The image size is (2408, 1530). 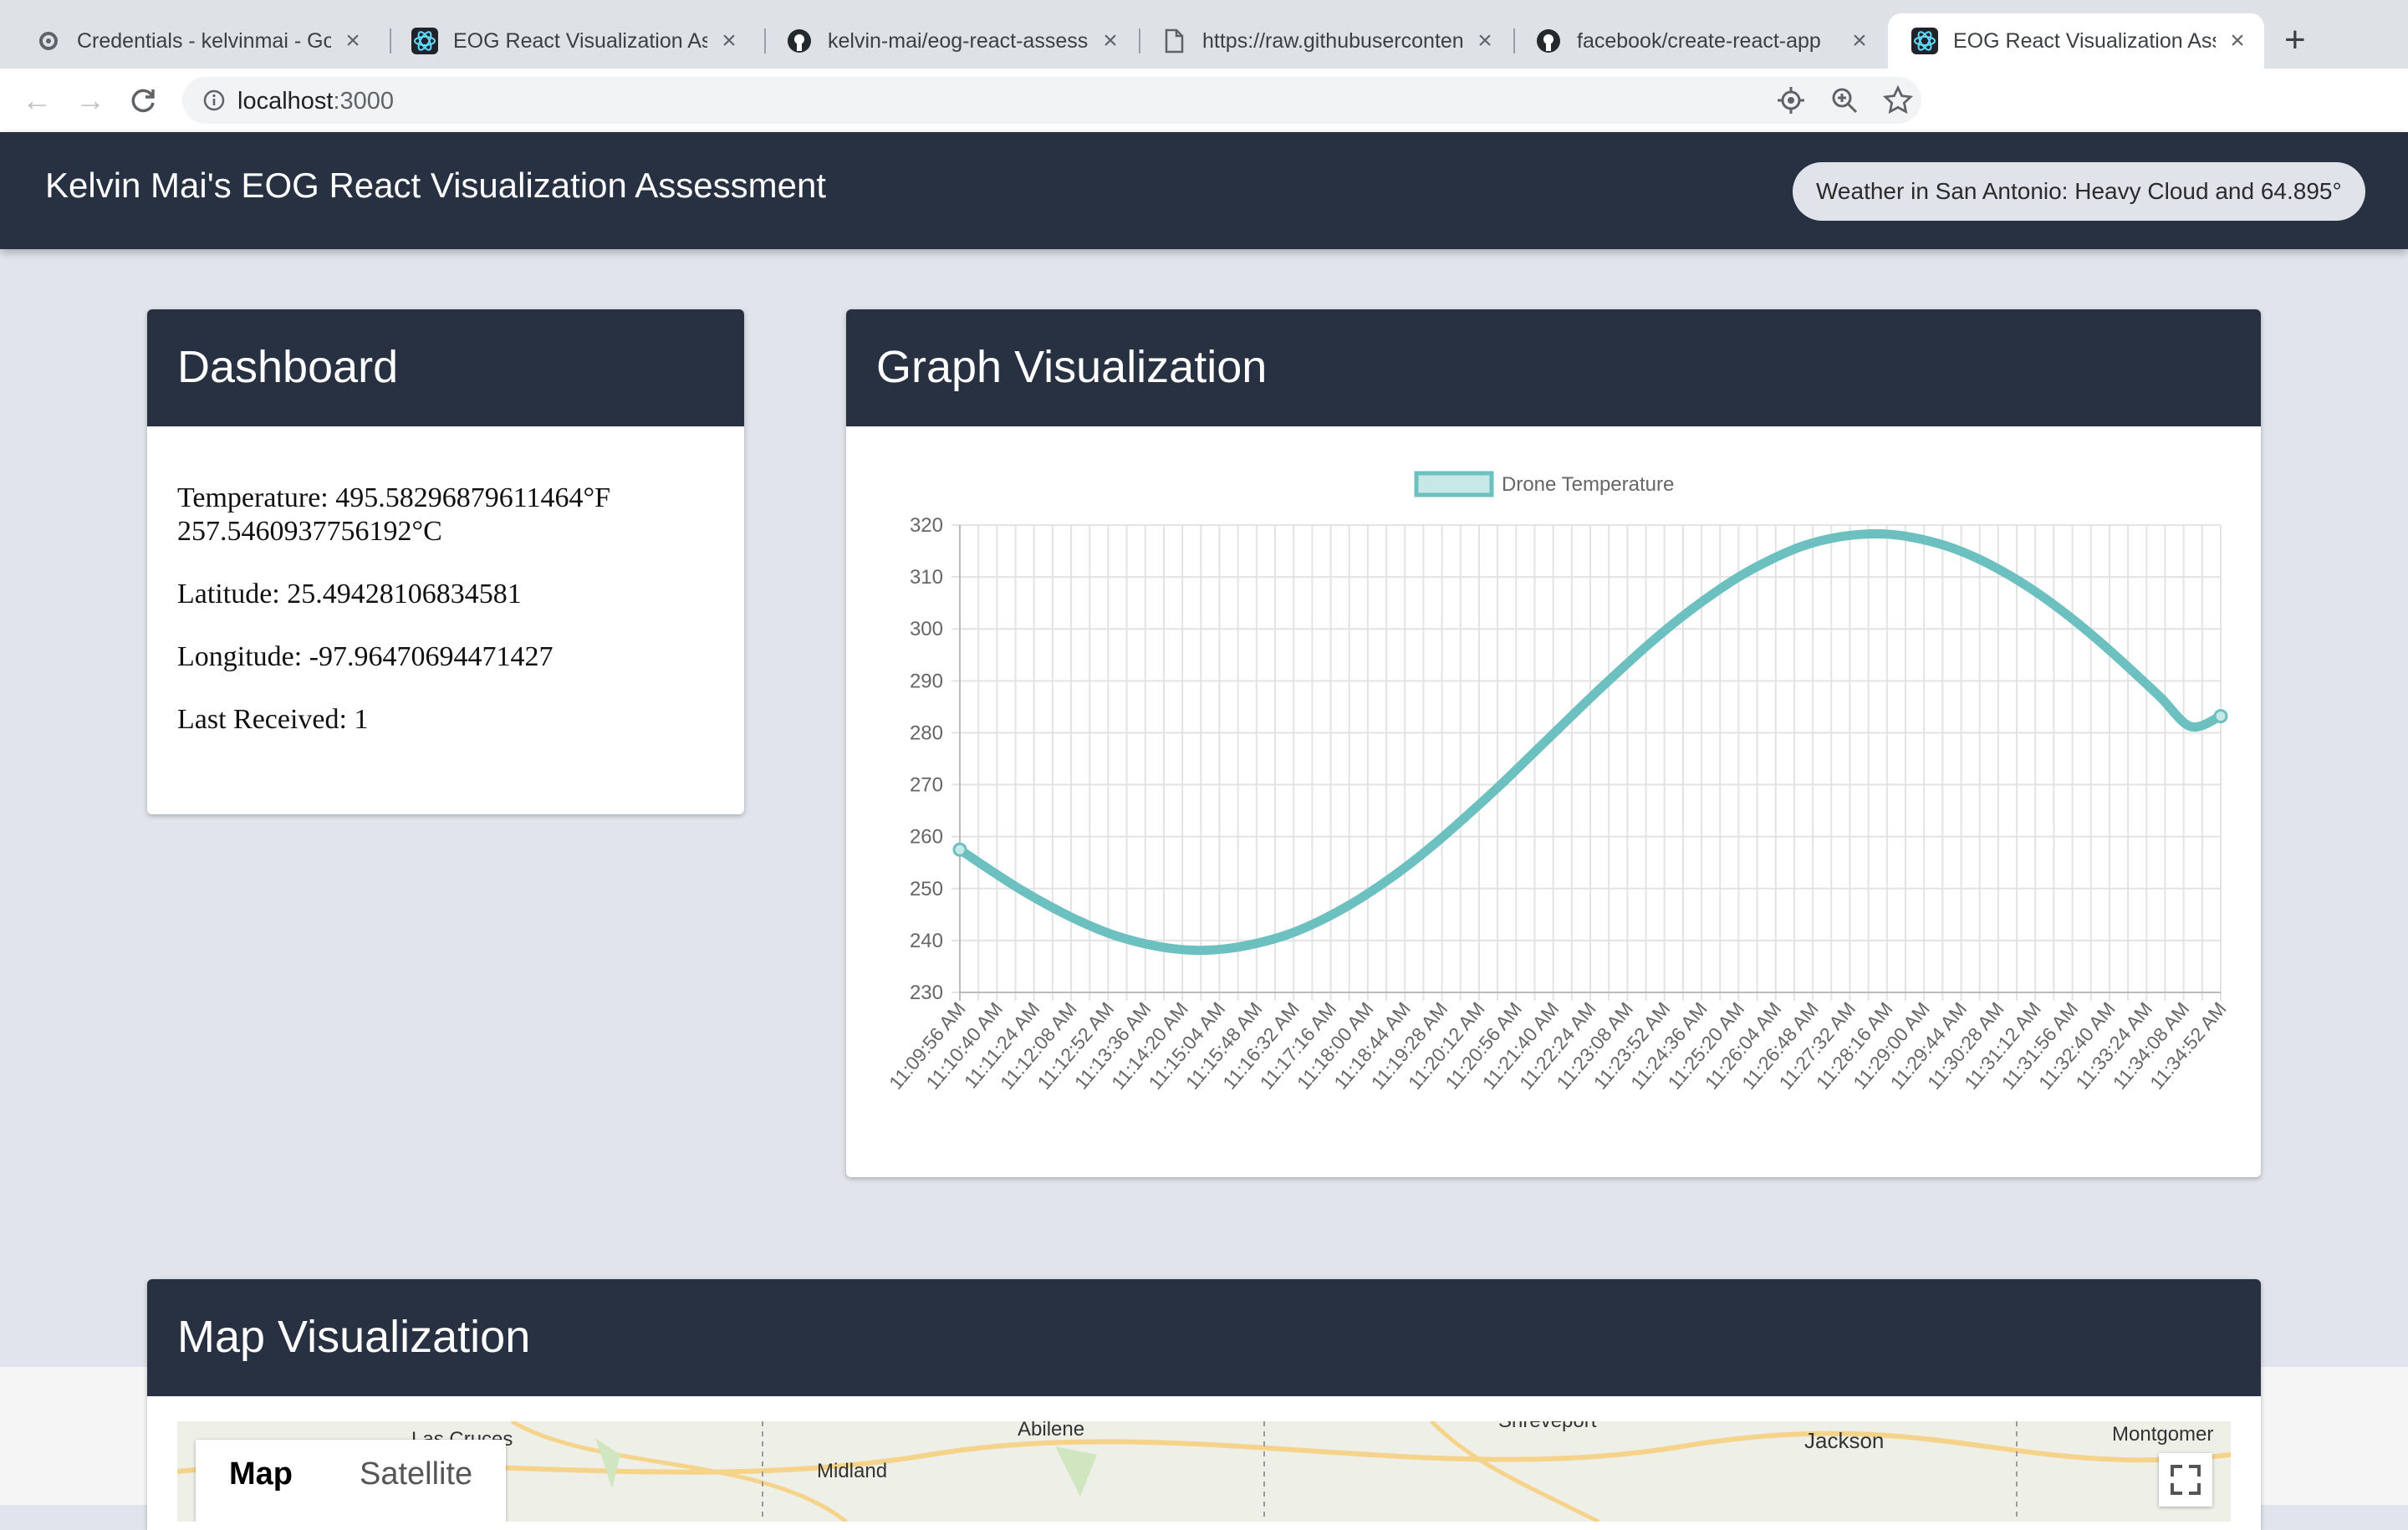 I want to click on browser-tab-active: EOG React Visualization Assessment ×, so click(x=2076, y=41).